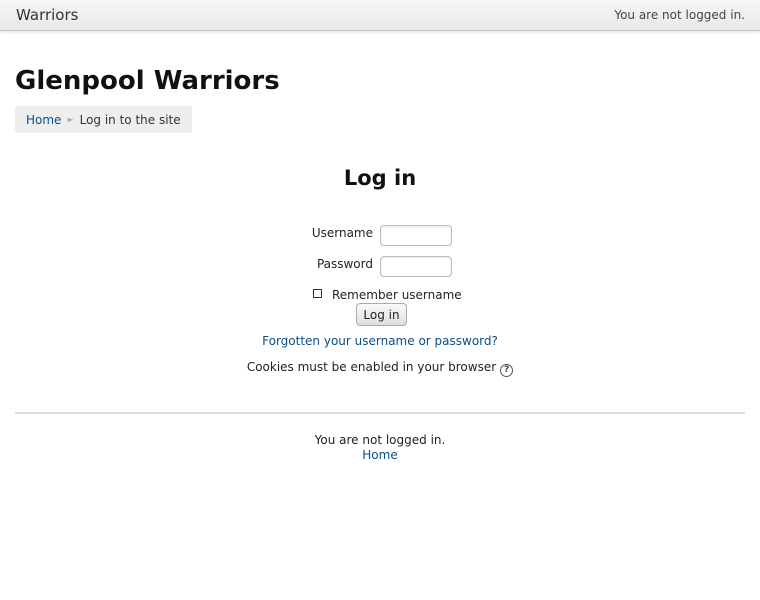 The width and height of the screenshot is (760, 600). I want to click on footer-divider, so click(380, 413).